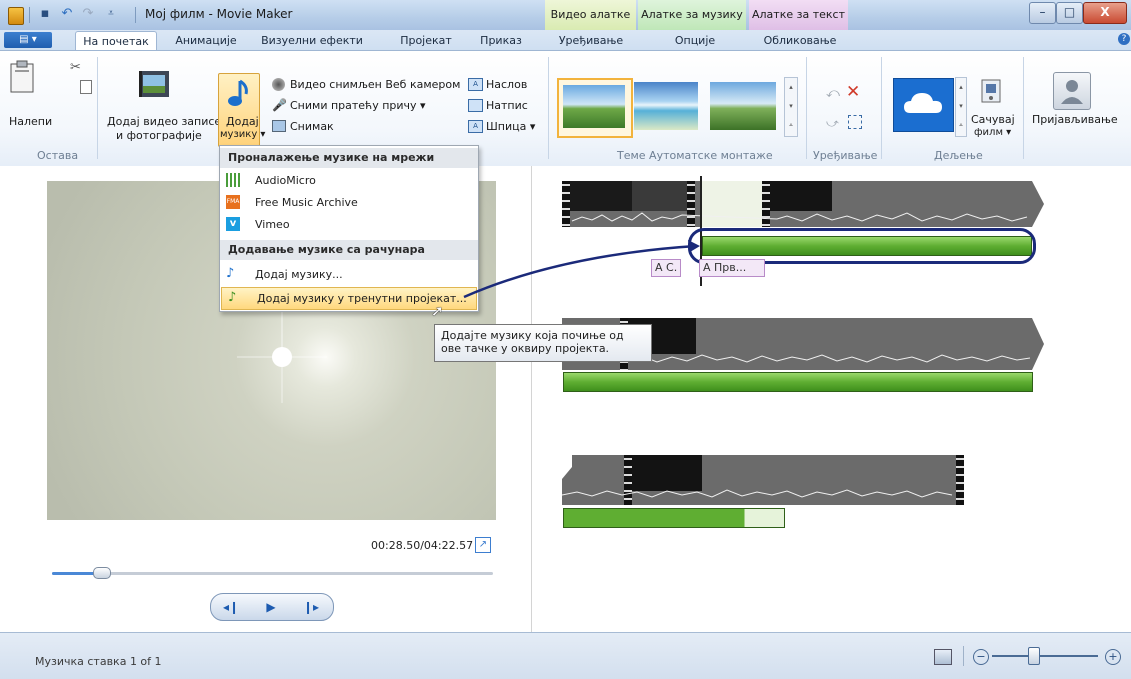 Image resolution: width=1131 pixels, height=679 pixels. What do you see at coordinates (1075, 119) in the screenshot?
I see `sign-in-button: Пријављивање` at bounding box center [1075, 119].